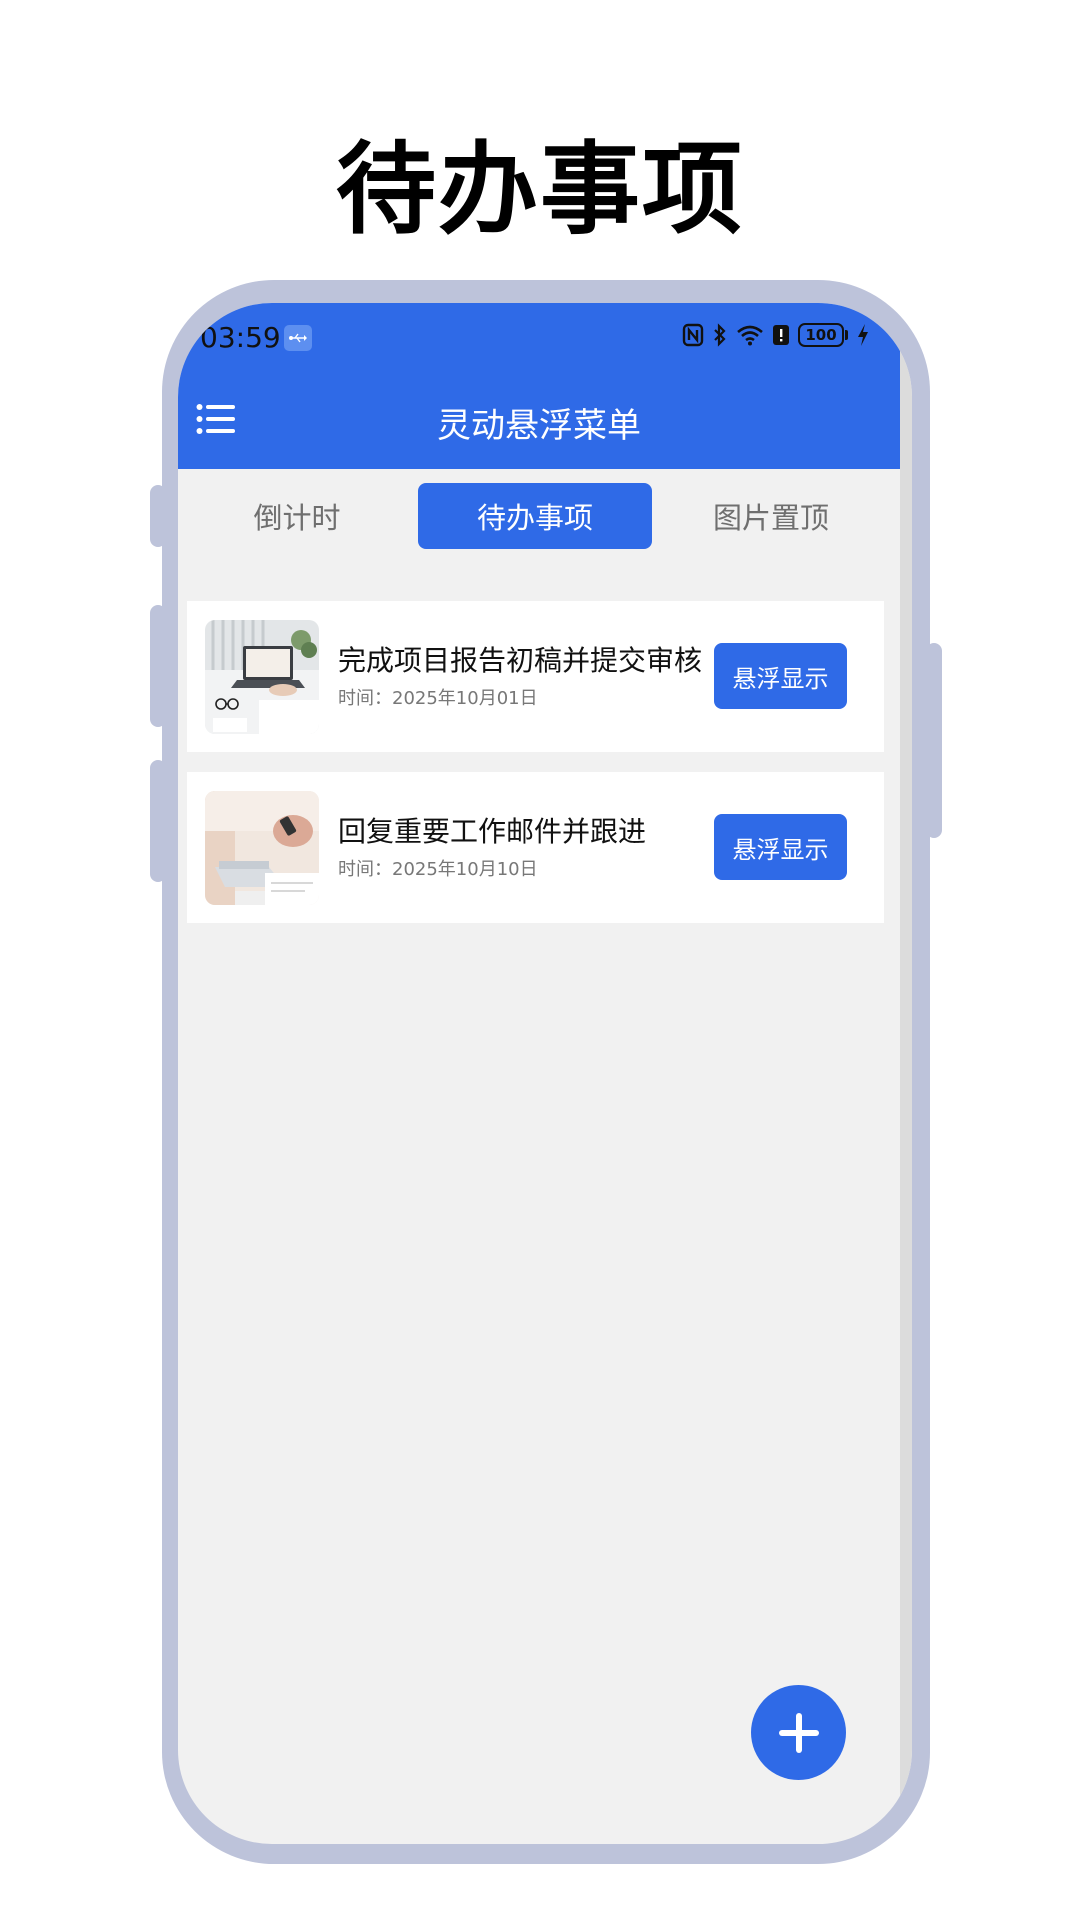 The width and height of the screenshot is (1080, 1920). Describe the element at coordinates (693, 335) in the screenshot. I see `nfc-icon` at that location.